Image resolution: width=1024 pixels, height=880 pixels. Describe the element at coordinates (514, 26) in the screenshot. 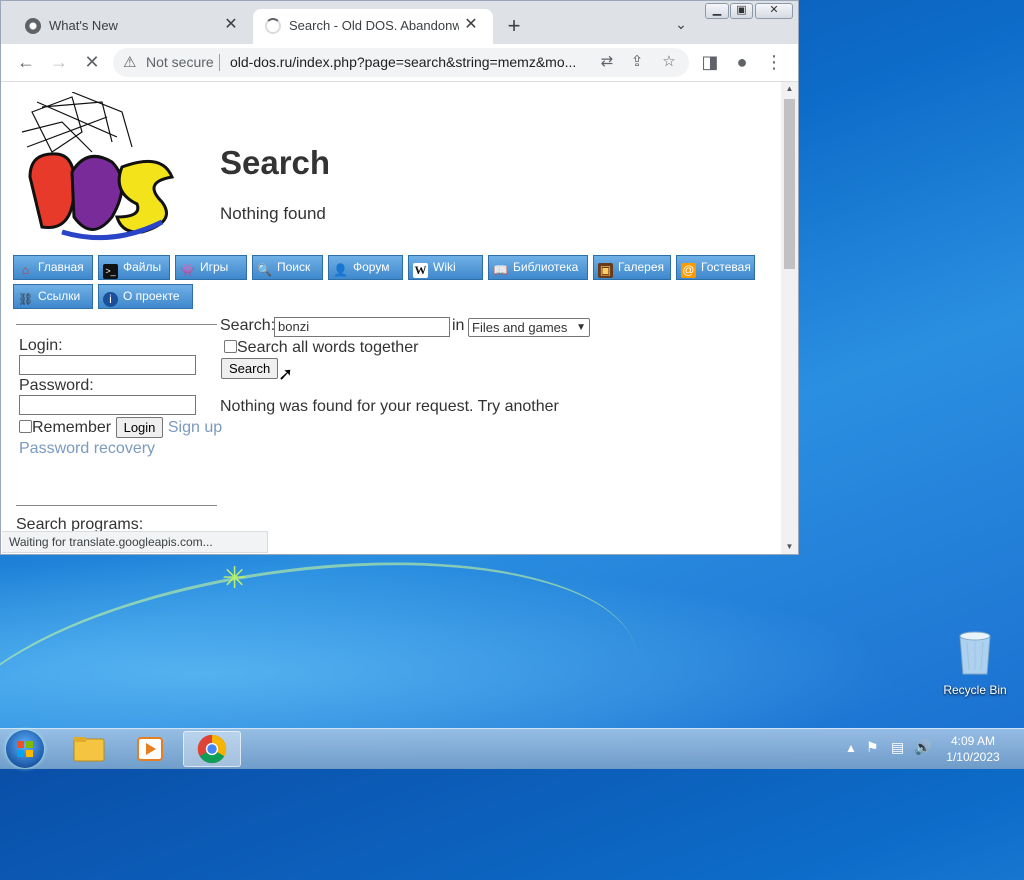

I see `new-tab-plus-icon: +` at that location.